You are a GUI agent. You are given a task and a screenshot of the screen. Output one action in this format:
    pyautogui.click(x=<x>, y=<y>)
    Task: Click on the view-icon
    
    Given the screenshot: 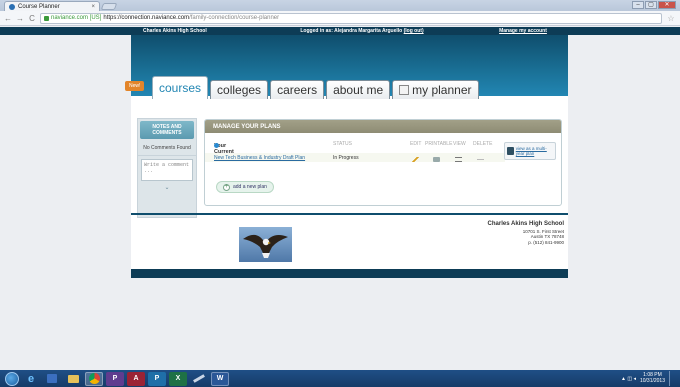 What is the action you would take?
    pyautogui.click(x=458, y=159)
    